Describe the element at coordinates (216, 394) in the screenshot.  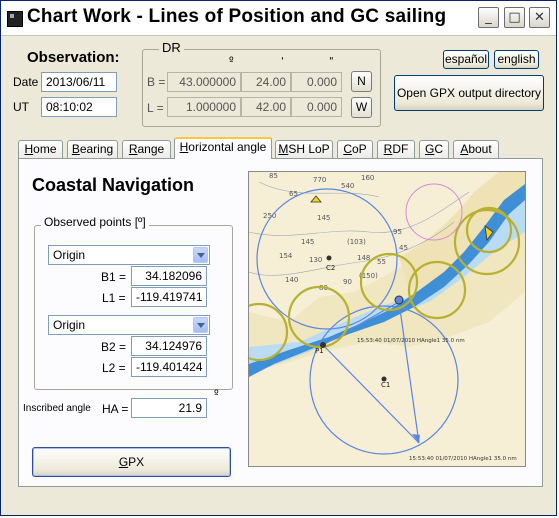
I see `ha-degree-unit: º` at that location.